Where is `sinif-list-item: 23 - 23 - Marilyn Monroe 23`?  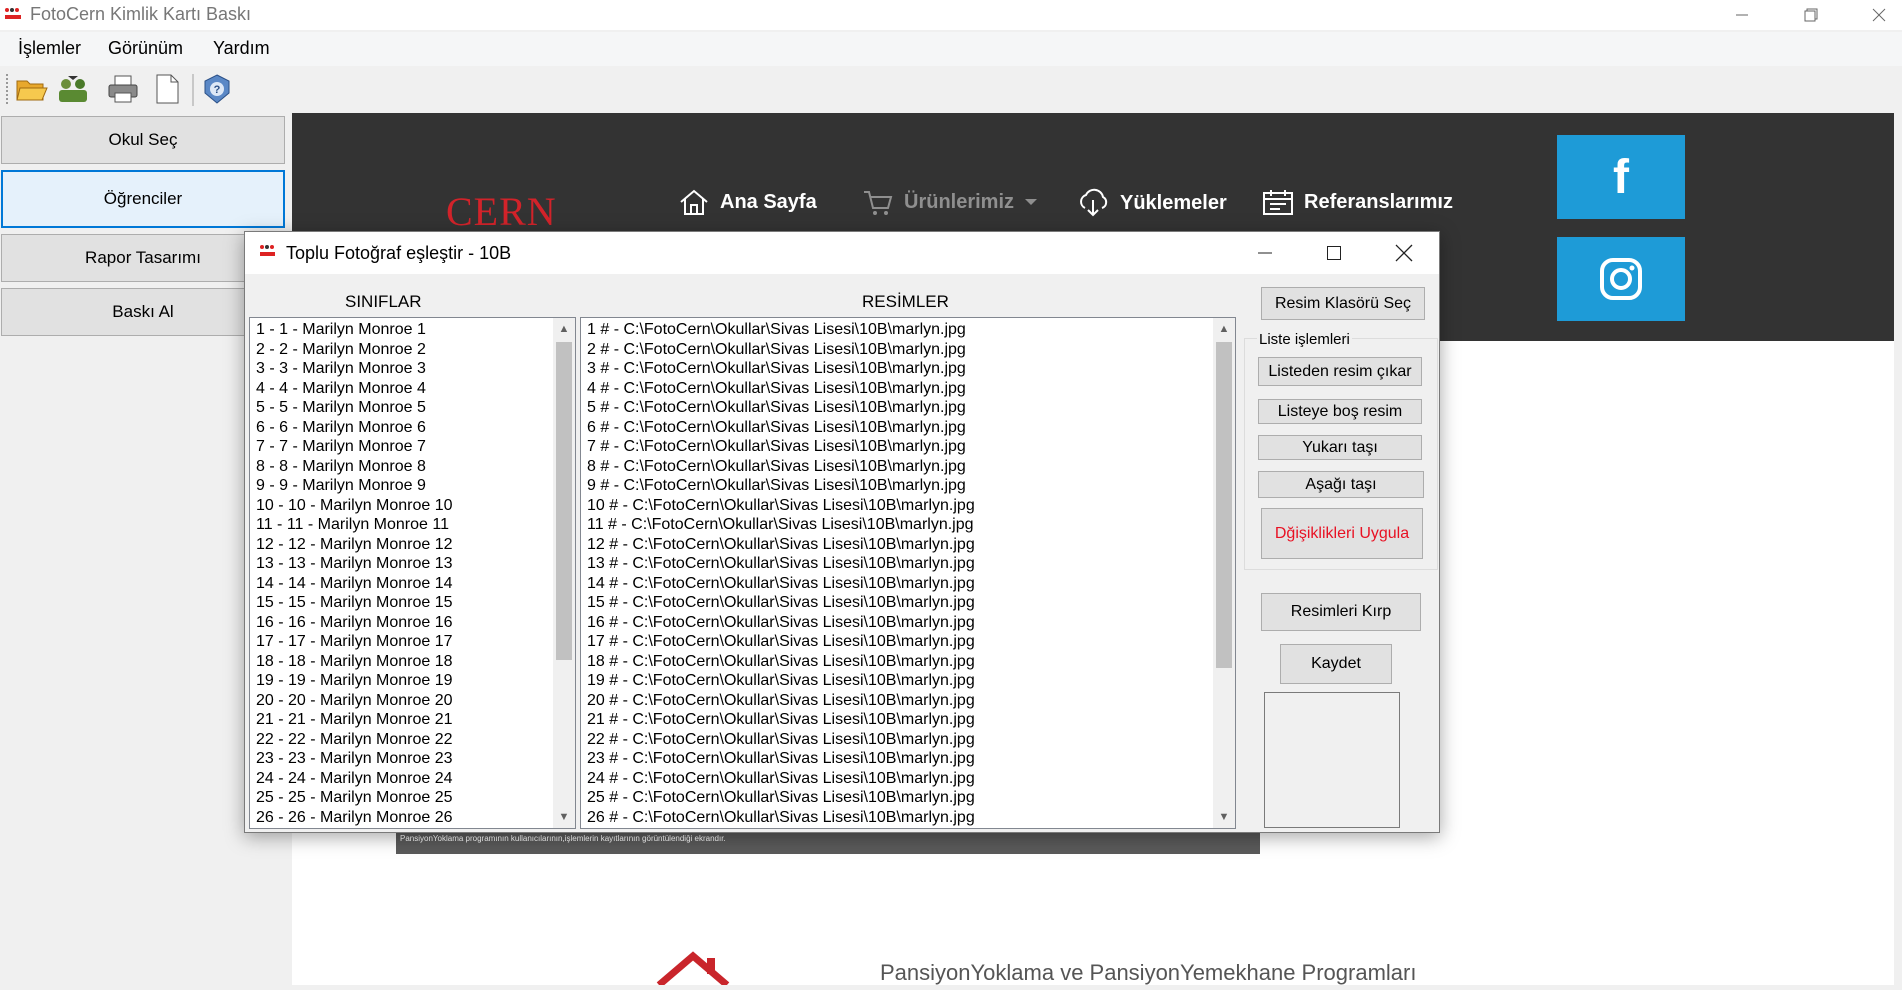 sinif-list-item: 23 - 23 - Marilyn Monroe 23 is located at coordinates (354, 759).